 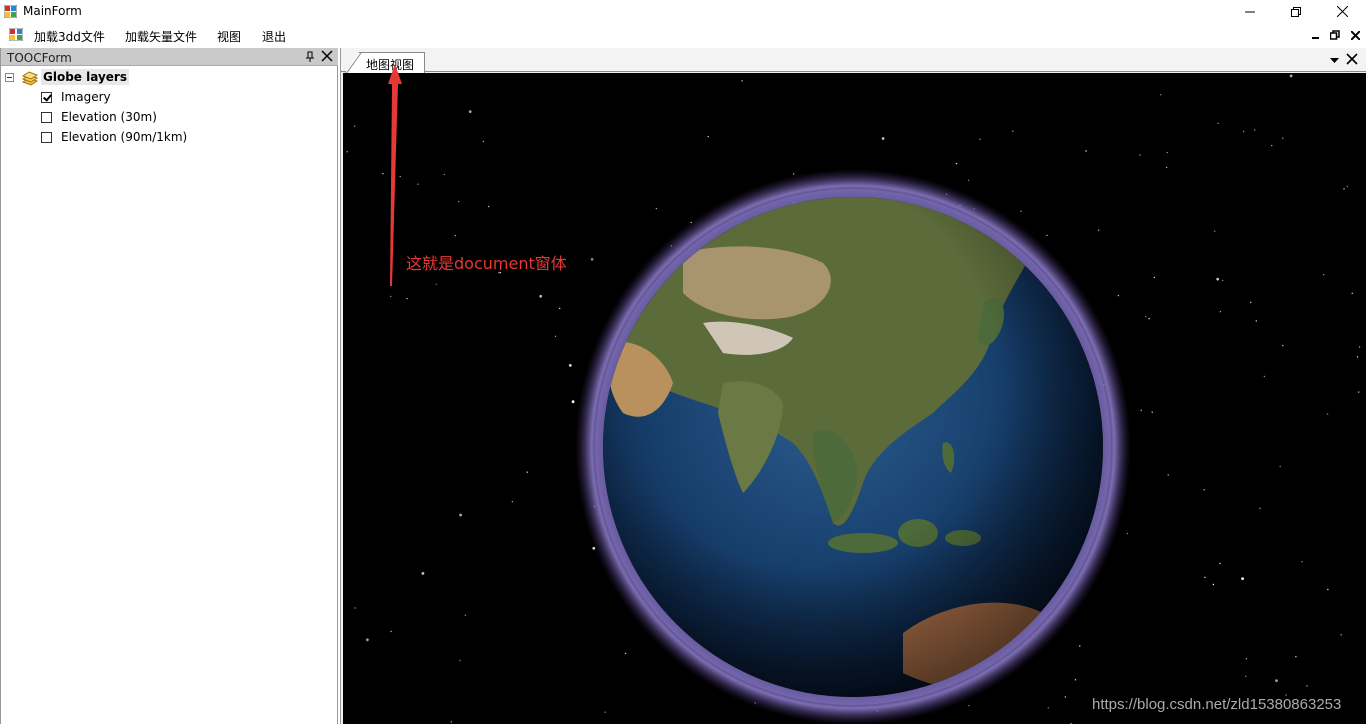 What do you see at coordinates (10, 11) in the screenshot?
I see `app-icon` at bounding box center [10, 11].